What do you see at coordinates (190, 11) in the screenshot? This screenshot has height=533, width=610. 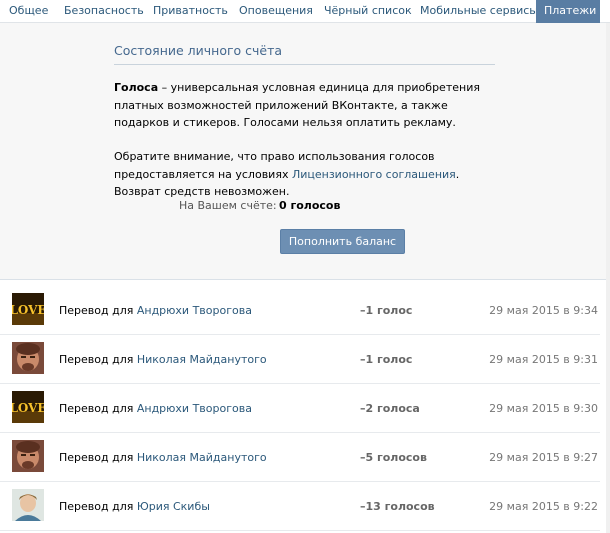 I see `tab-privacy: Приватность` at bounding box center [190, 11].